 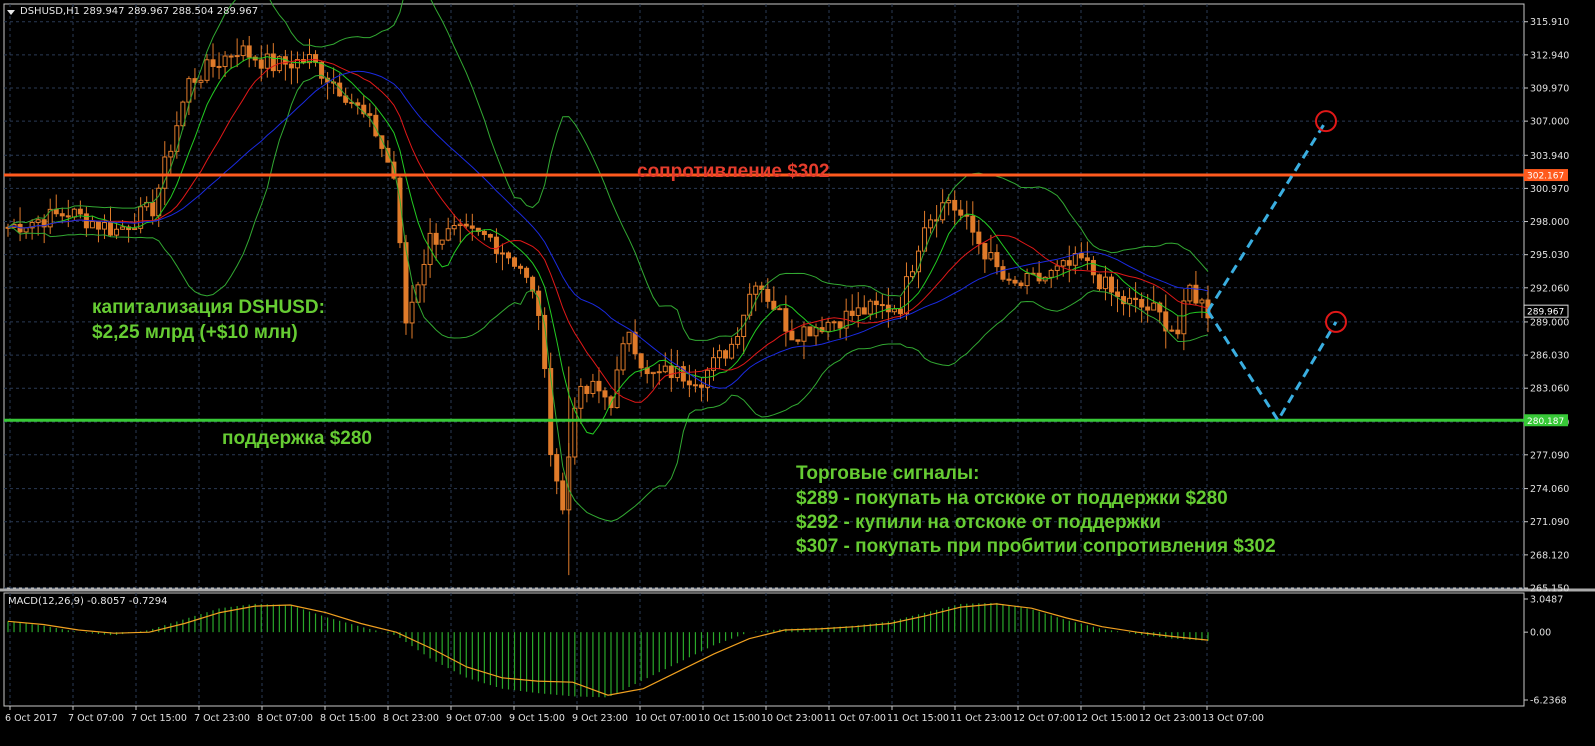 I want to click on y-tick-label: 271.090, so click(x=1549, y=522).